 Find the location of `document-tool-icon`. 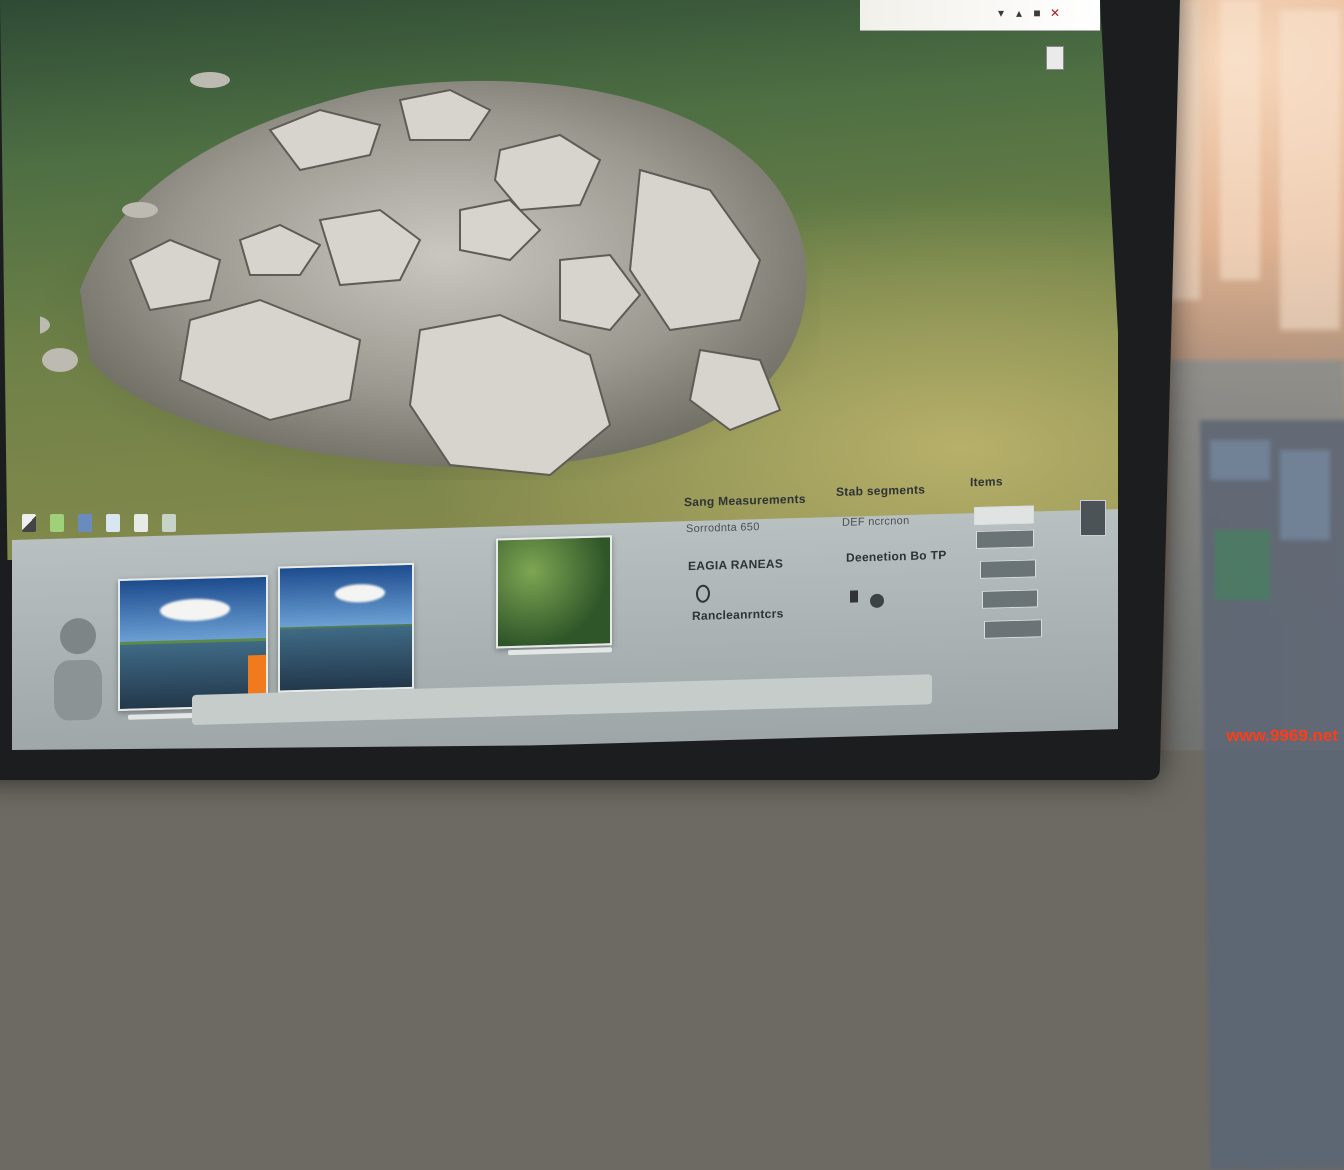

document-tool-icon is located at coordinates (113, 523).